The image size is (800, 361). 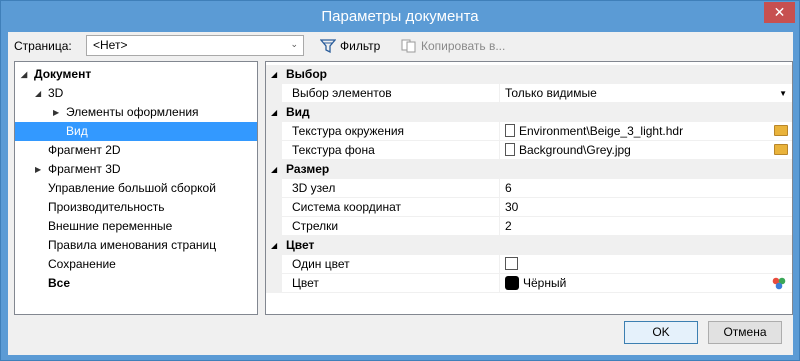 I want to click on property-value-cell: Environment\Beige_3_light.hdr, so click(x=646, y=131).